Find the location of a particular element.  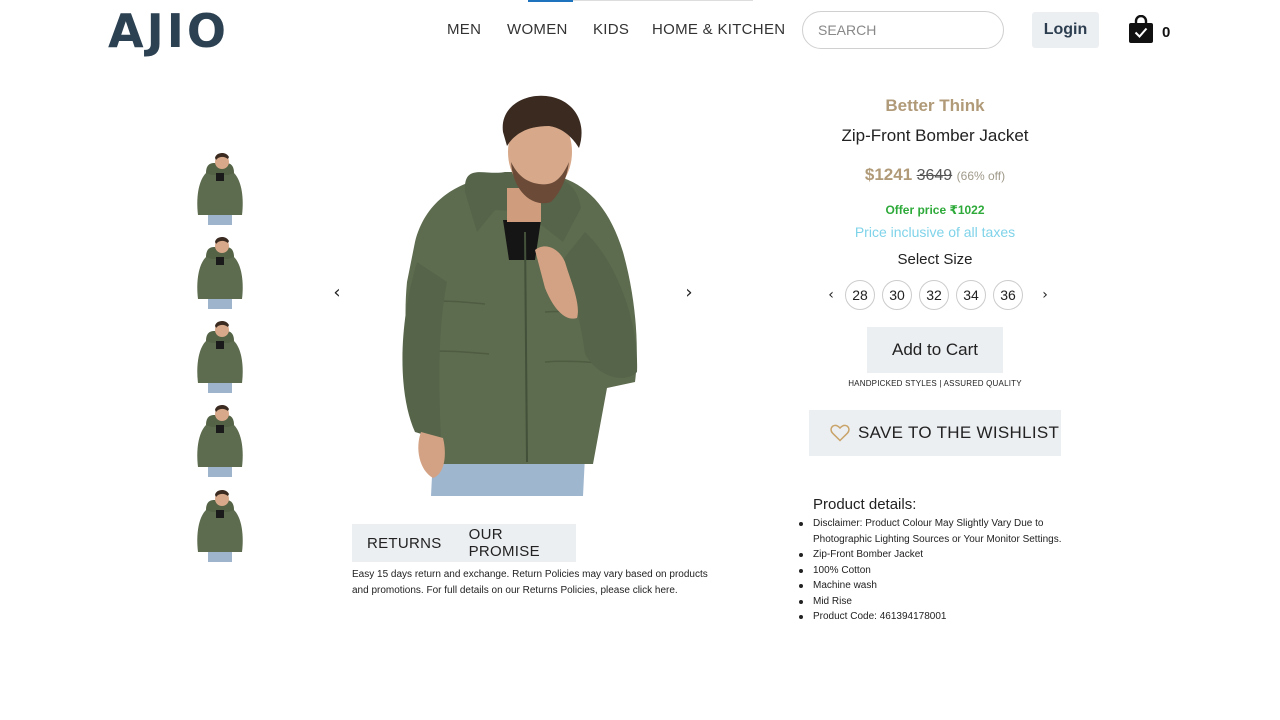

carousel-prev-arrow: ‹ is located at coordinates (337, 293).